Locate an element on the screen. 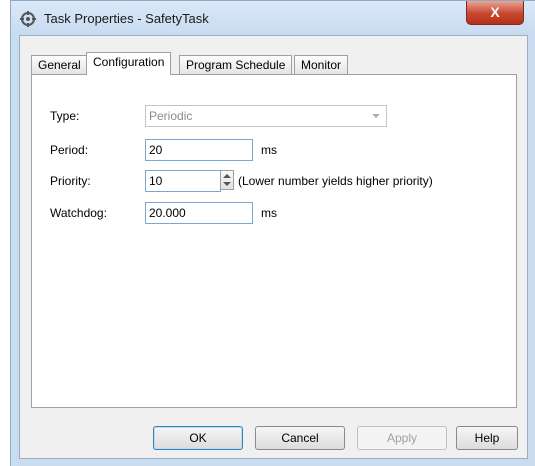  watchdog-label: Watchdog: is located at coordinates (78, 213).